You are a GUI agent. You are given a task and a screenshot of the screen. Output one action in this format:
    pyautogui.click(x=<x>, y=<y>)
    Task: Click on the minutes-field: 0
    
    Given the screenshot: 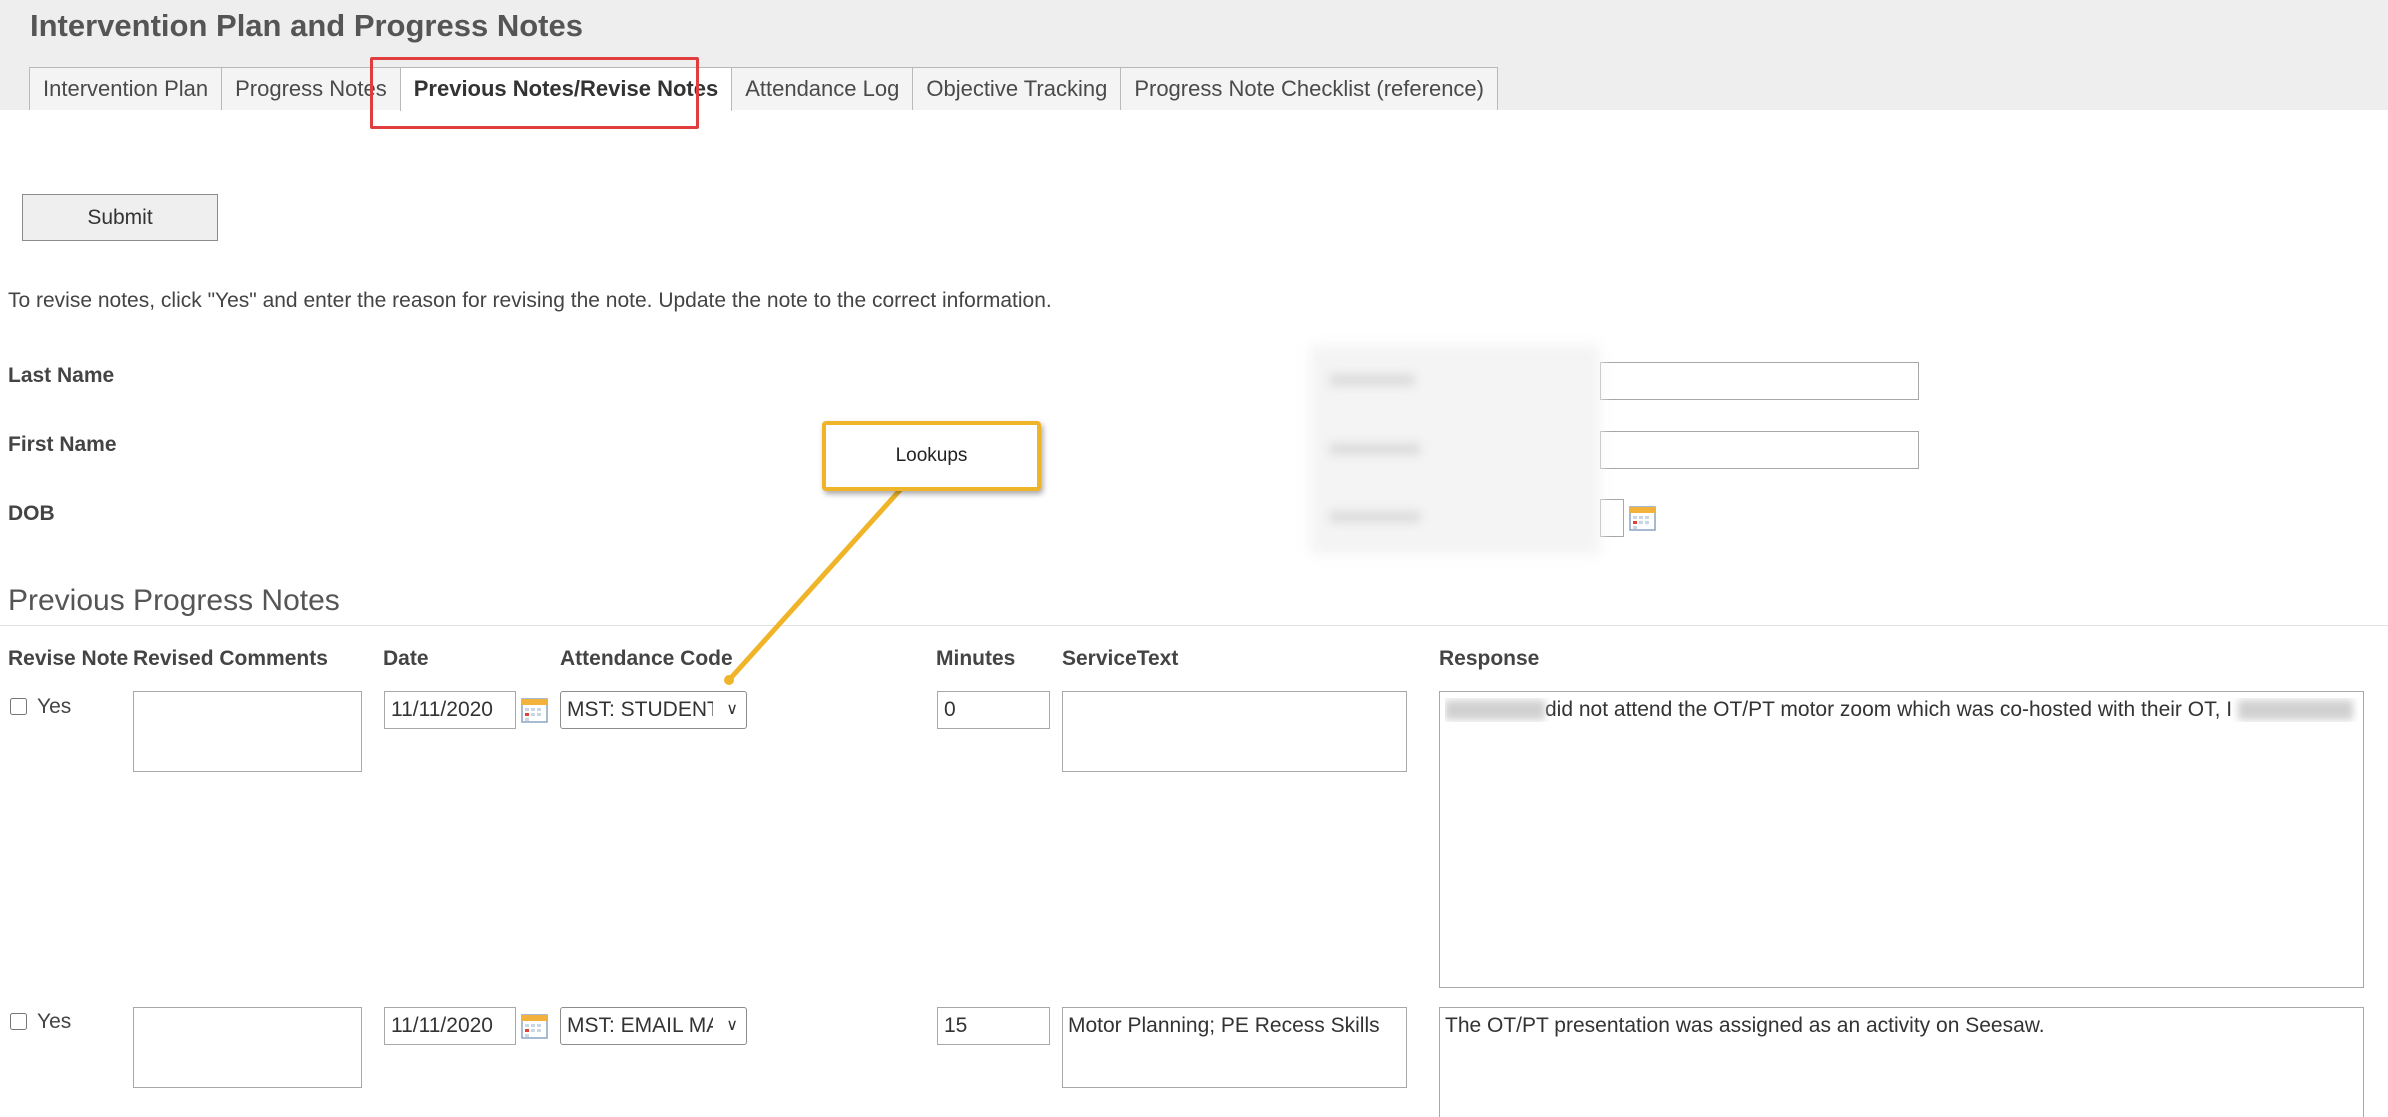 What is the action you would take?
    pyautogui.click(x=993, y=710)
    